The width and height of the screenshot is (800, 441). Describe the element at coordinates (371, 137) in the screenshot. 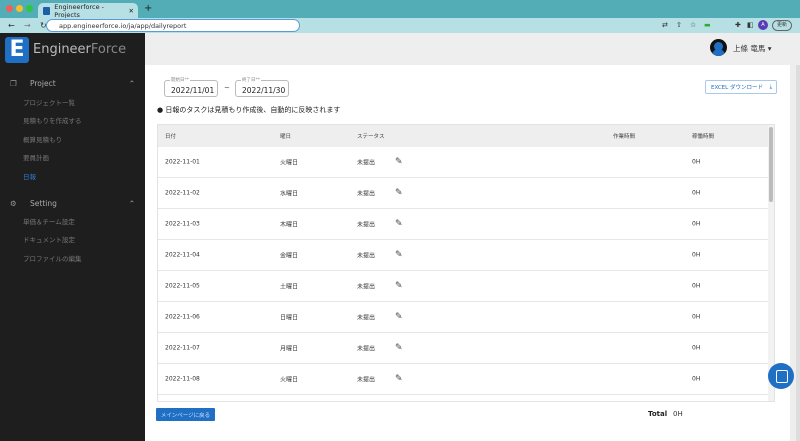

I see `column-header-status: ステータス` at that location.